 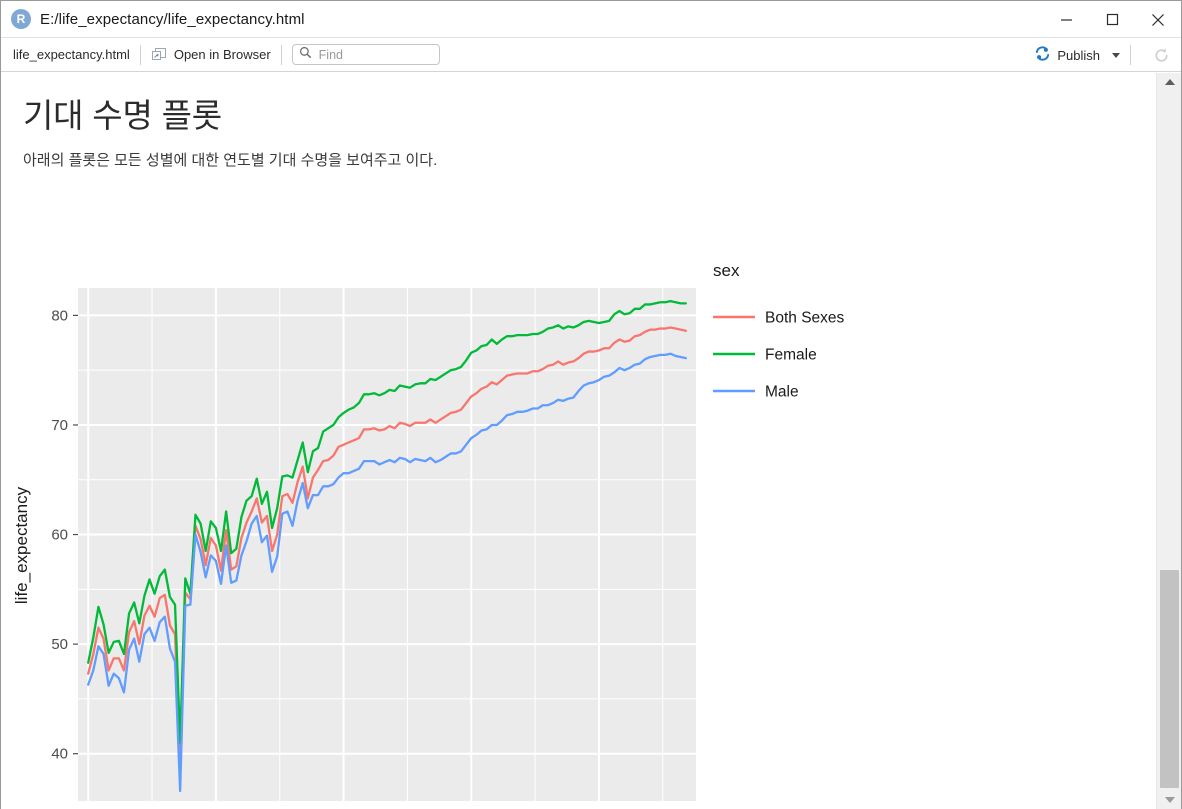 What do you see at coordinates (230, 161) in the screenshot?
I see `page-subtitle: 아래의 플롯은 모든 성별에 대한 연도별 기대 수명을 보여주고 이다.` at bounding box center [230, 161].